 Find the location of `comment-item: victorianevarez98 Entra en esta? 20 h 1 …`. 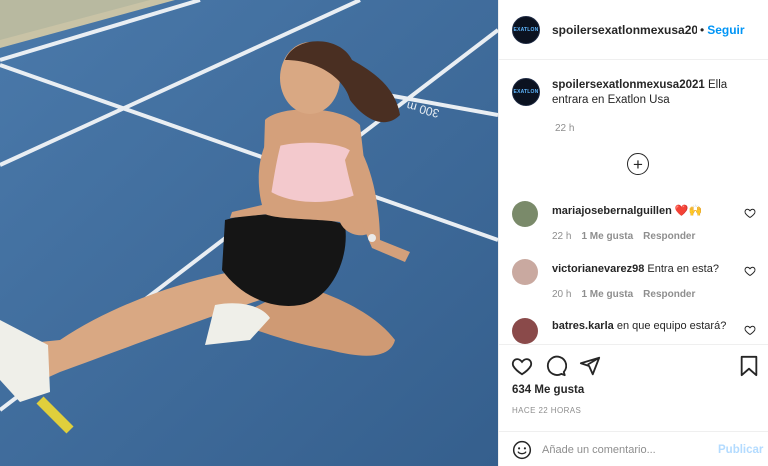

comment-item: victorianevarez98 Entra en esta? 20 h 1 … is located at coordinates (637, 279).